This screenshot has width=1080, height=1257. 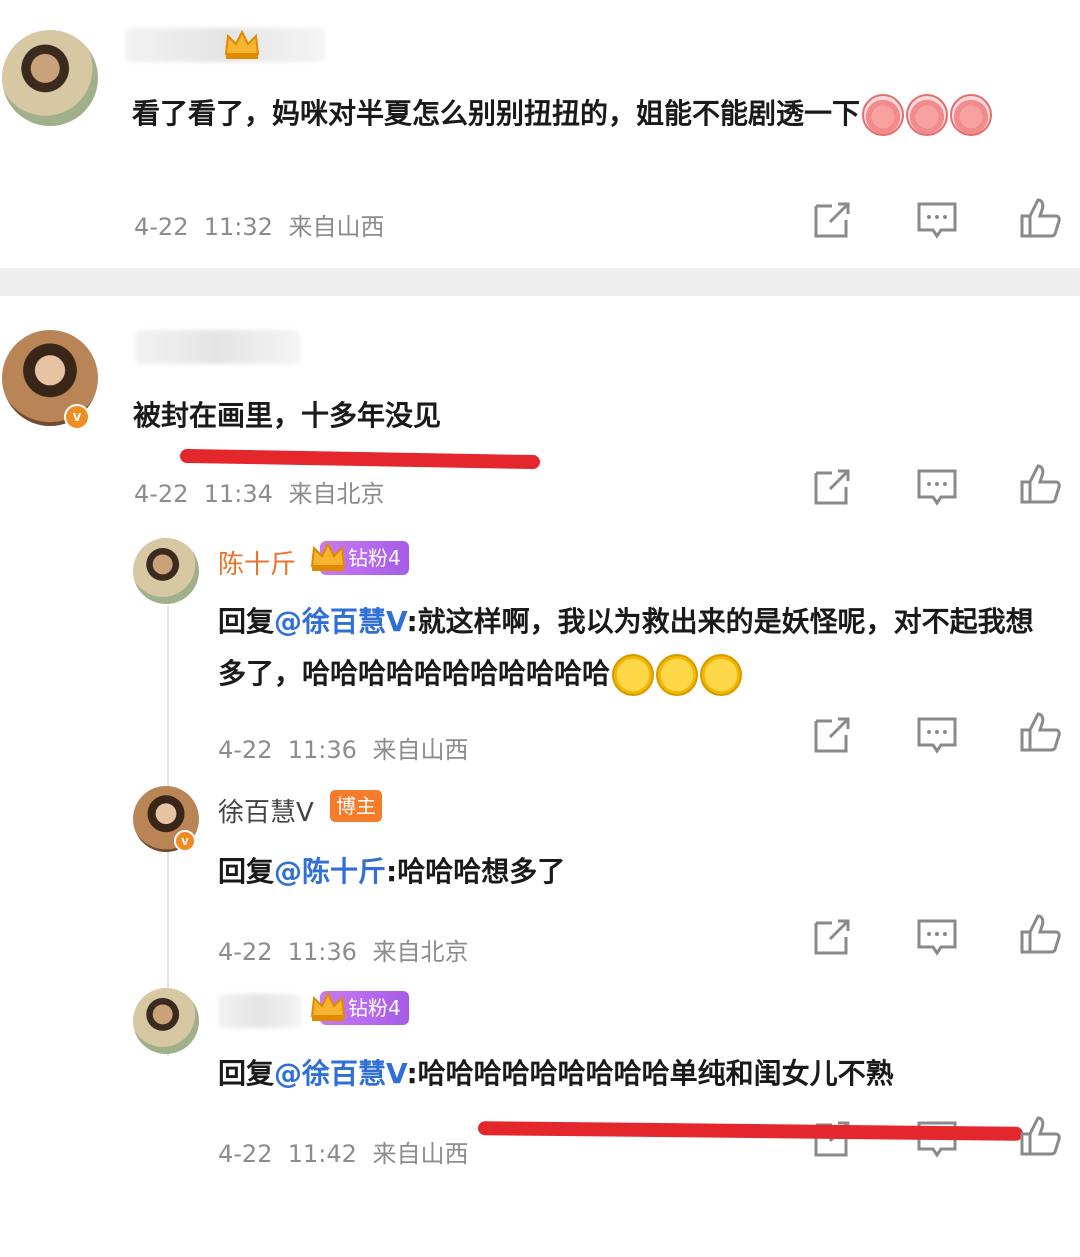 I want to click on comment-text: 看了看了，妈咪对半夏怎么别别扭扭的，姐能不能剧透一下, so click(x=562, y=114).